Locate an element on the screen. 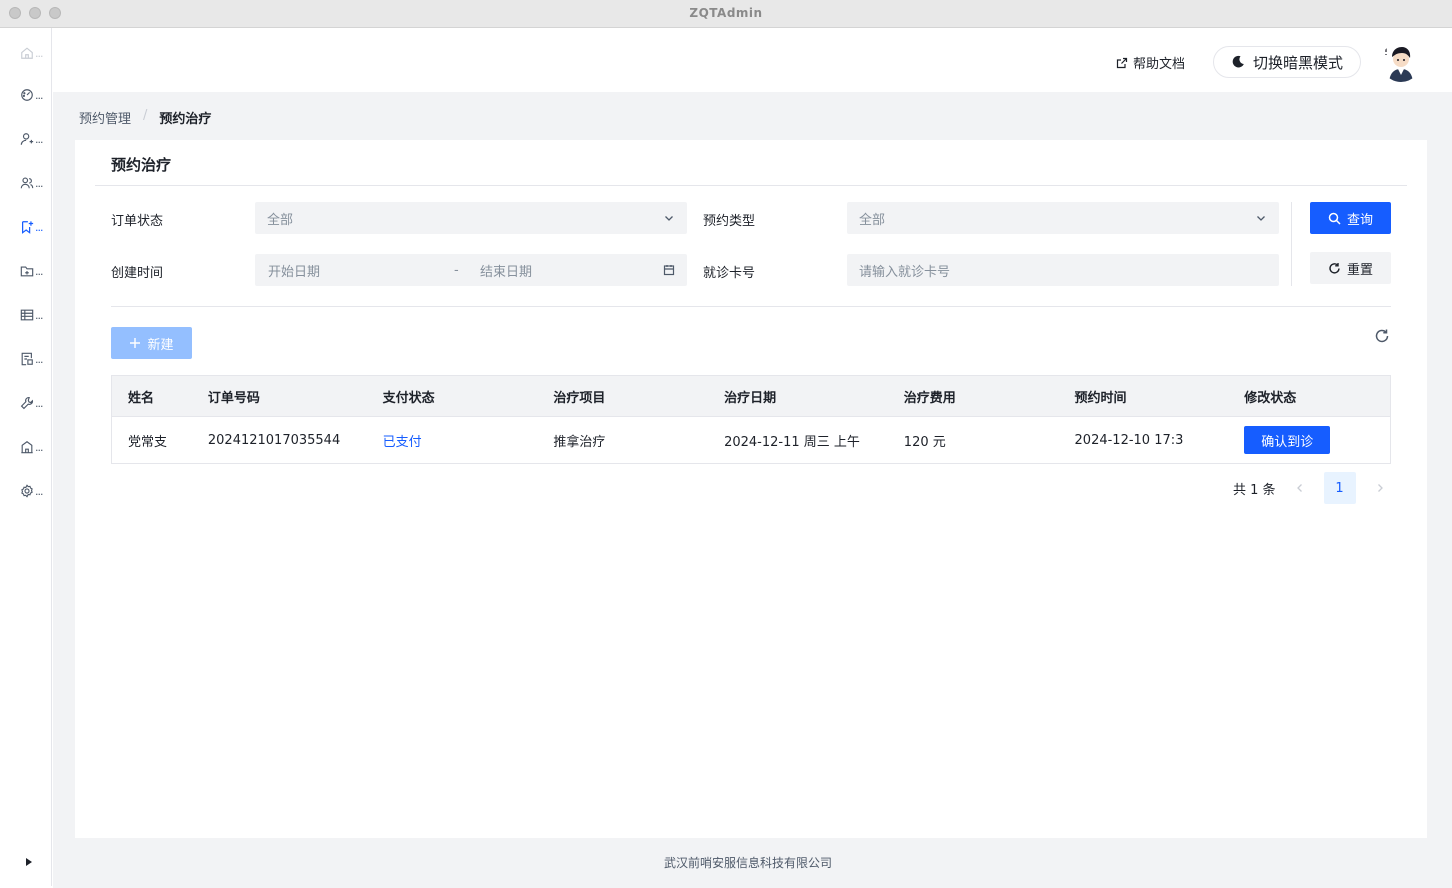  card-number-placeholder: 请输入就诊卡号 is located at coordinates (905, 272).